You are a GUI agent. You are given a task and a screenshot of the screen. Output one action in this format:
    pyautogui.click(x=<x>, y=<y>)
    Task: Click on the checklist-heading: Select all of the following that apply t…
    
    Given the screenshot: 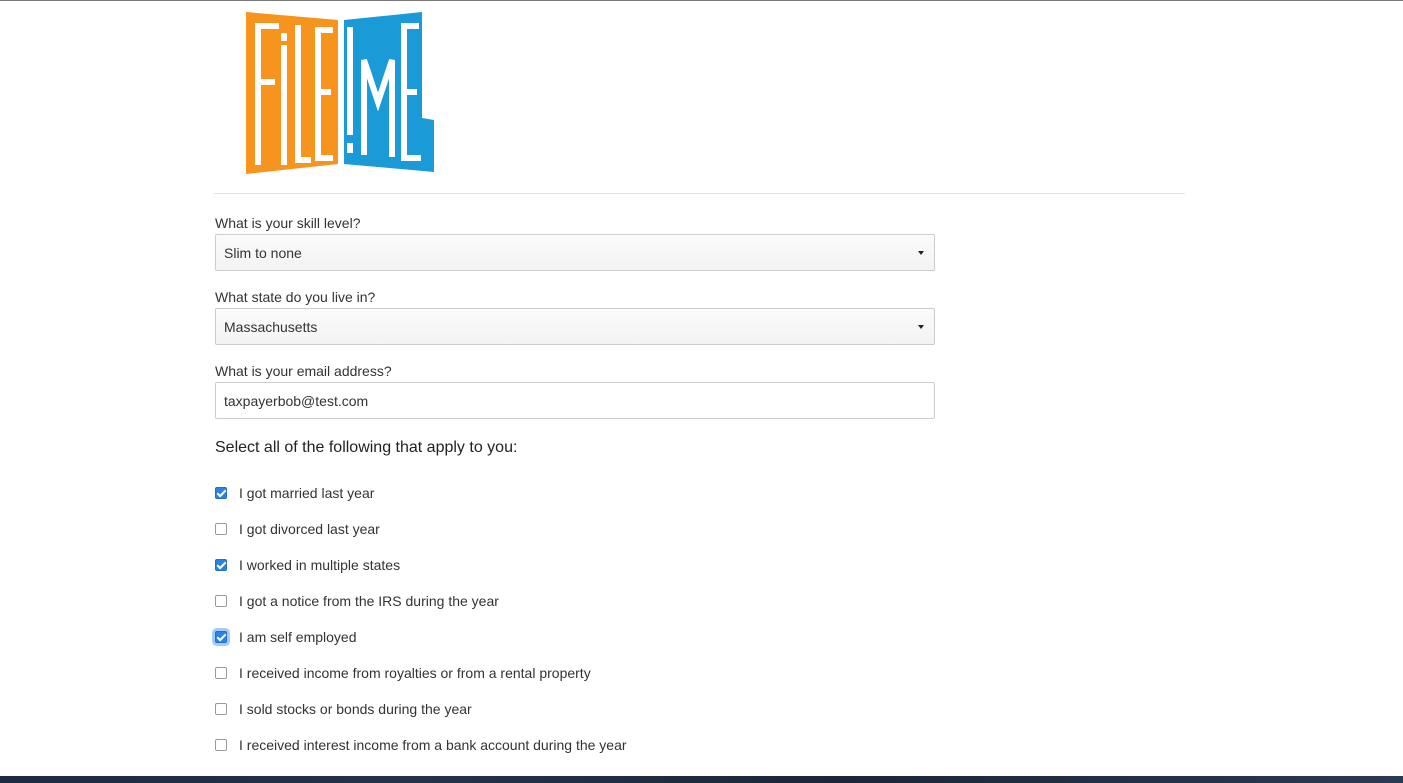 What is the action you would take?
    pyautogui.click(x=366, y=447)
    